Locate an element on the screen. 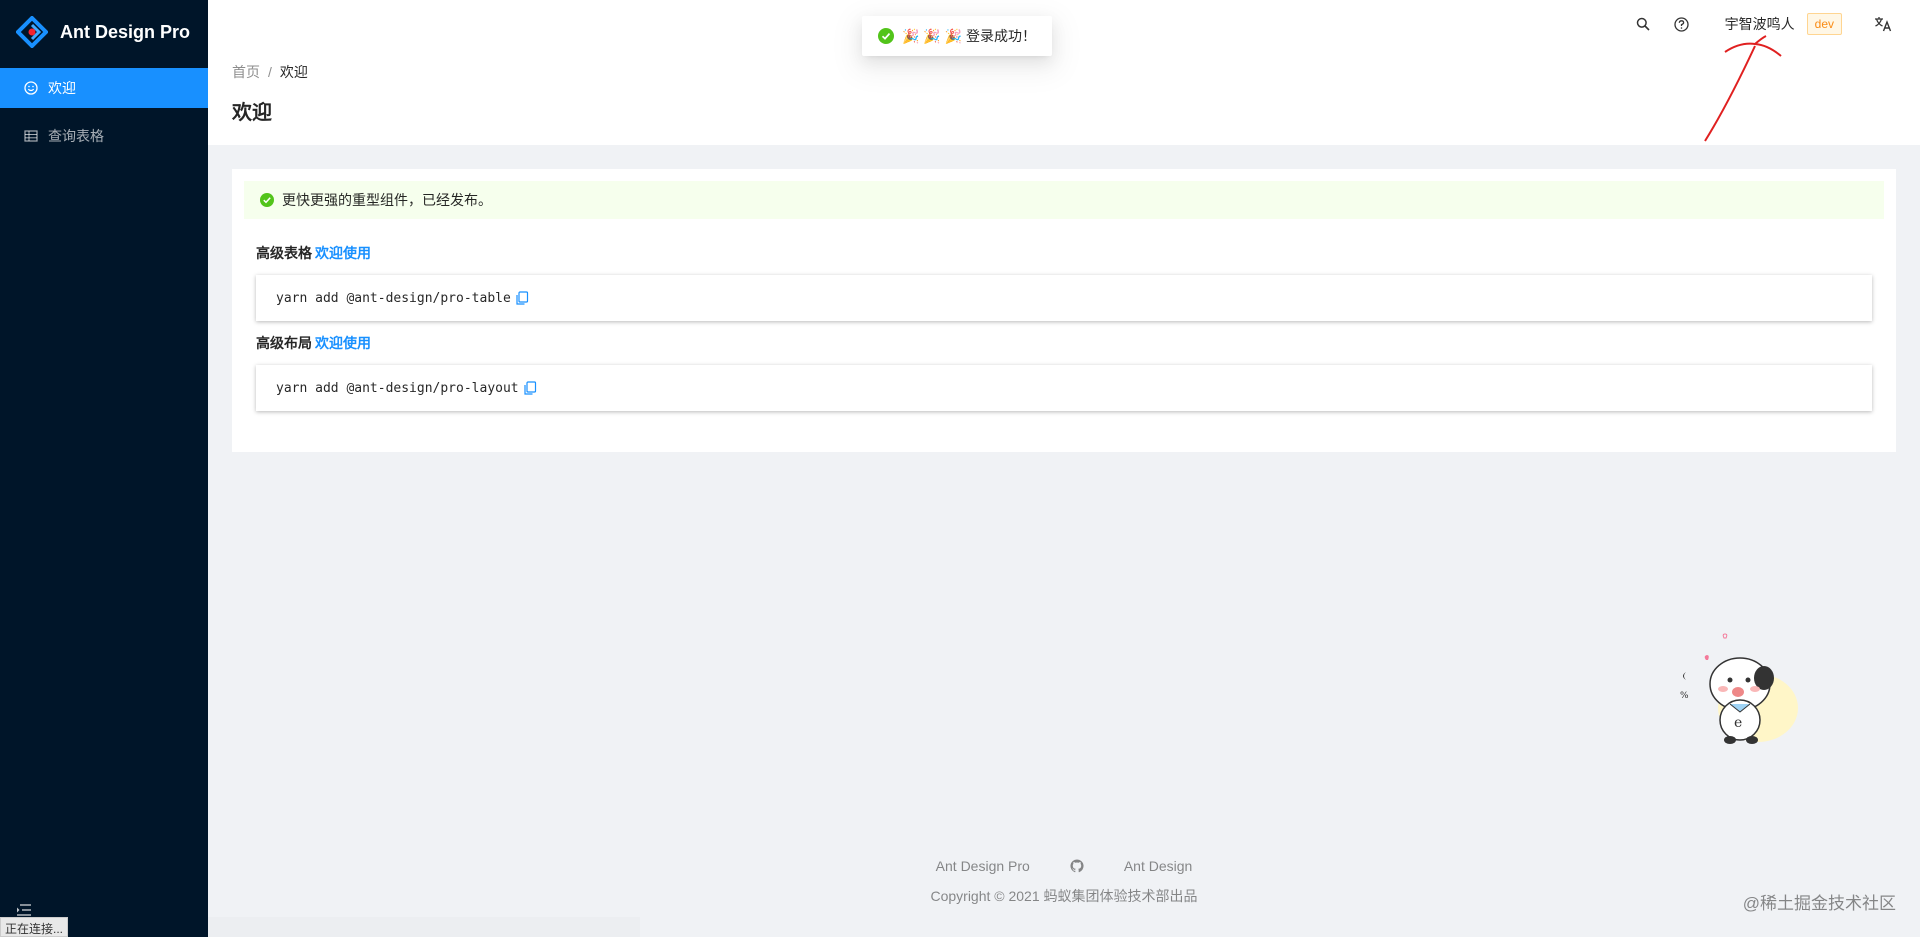 The width and height of the screenshot is (1920, 937). breadcrumb-current: 欢迎 is located at coordinates (293, 72).